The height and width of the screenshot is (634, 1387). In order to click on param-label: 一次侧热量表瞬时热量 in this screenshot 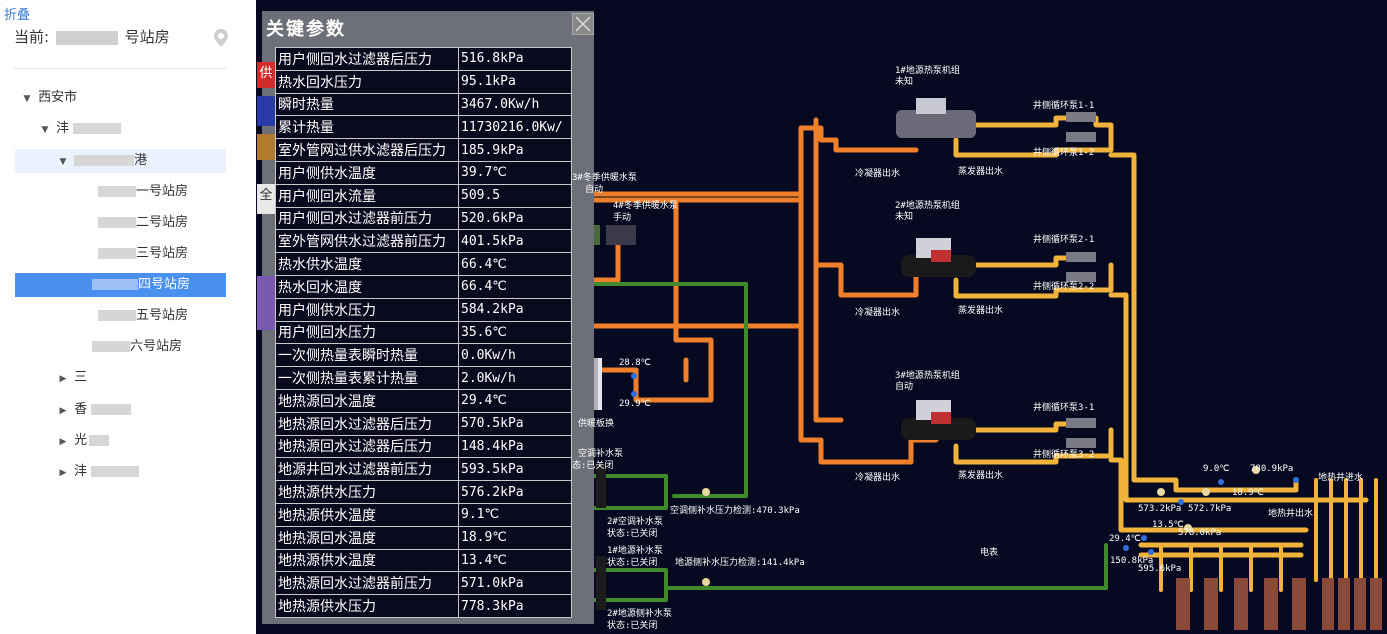, I will do `click(367, 355)`.